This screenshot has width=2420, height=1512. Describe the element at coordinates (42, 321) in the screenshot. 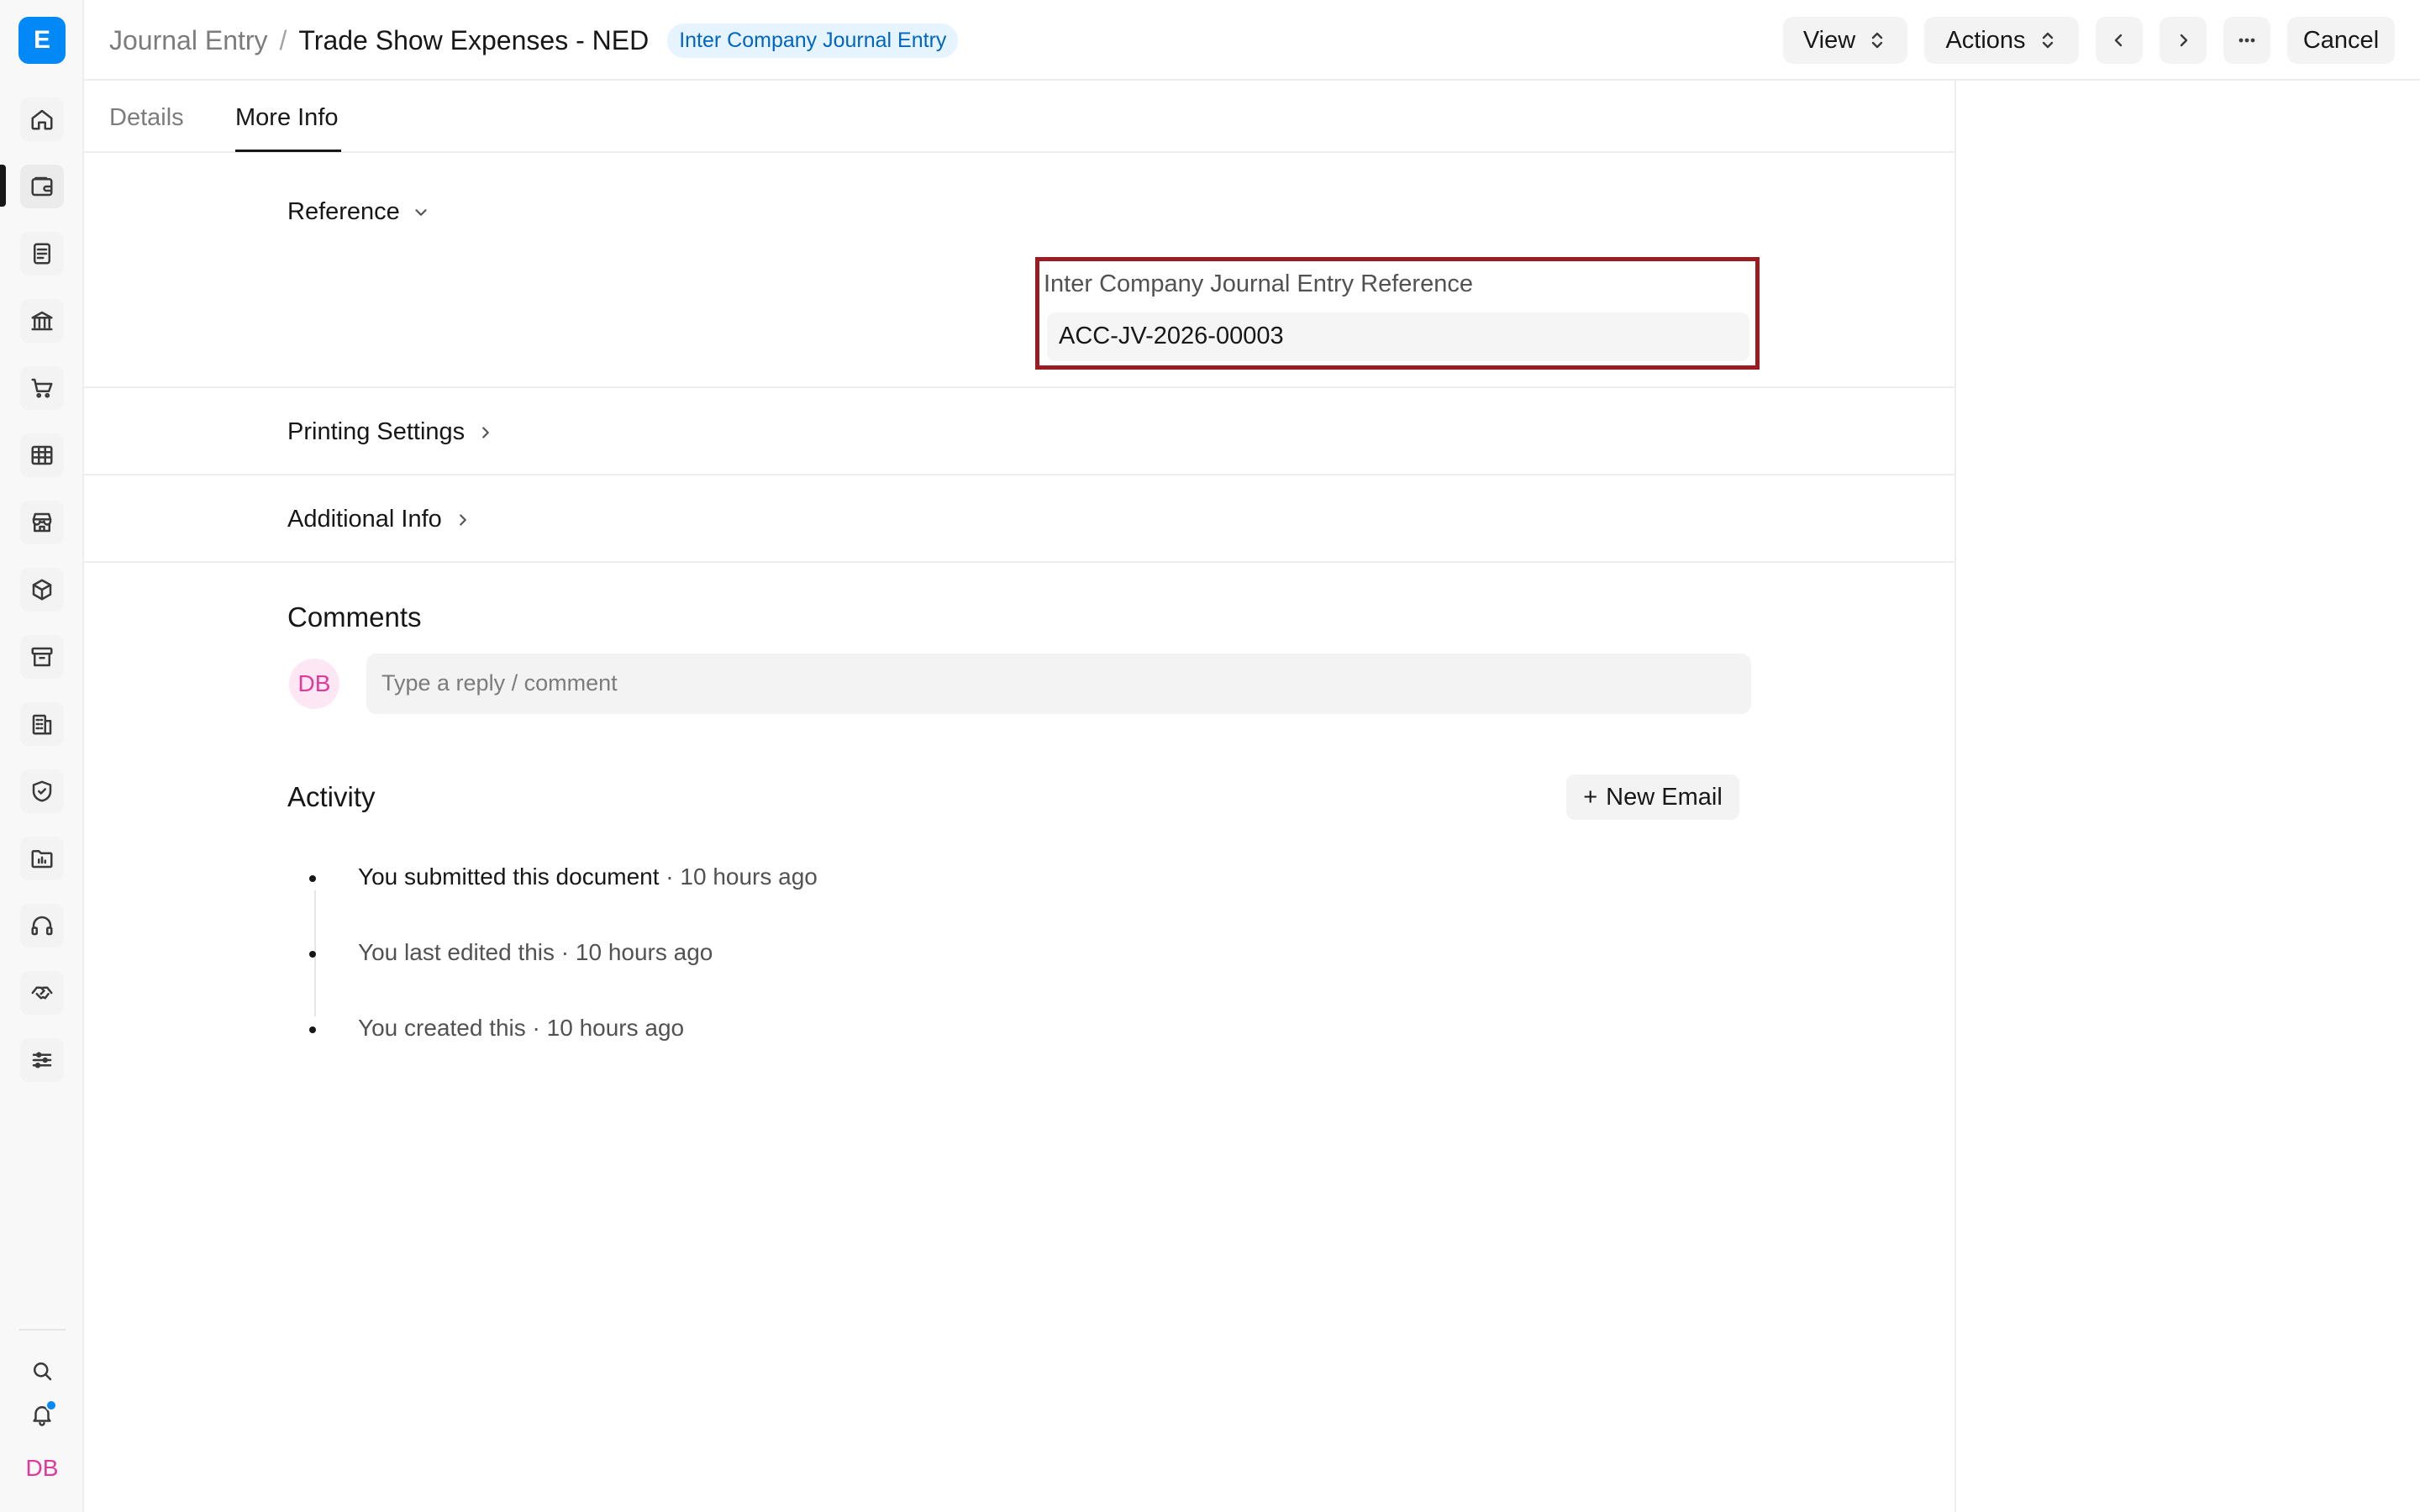

I see `bank-icon` at that location.